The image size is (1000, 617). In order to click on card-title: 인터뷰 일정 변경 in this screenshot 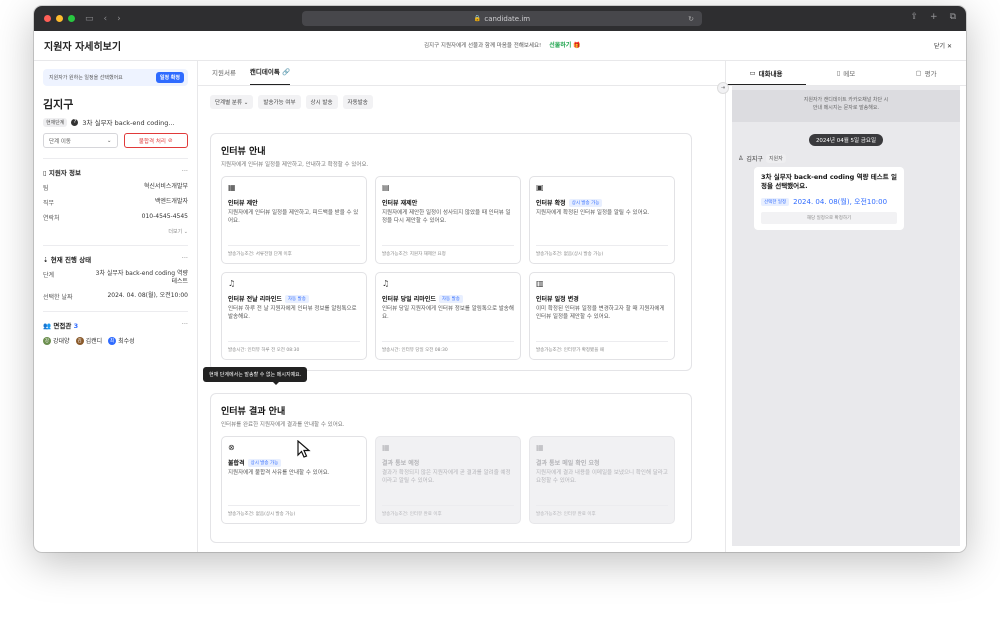, I will do `click(557, 299)`.